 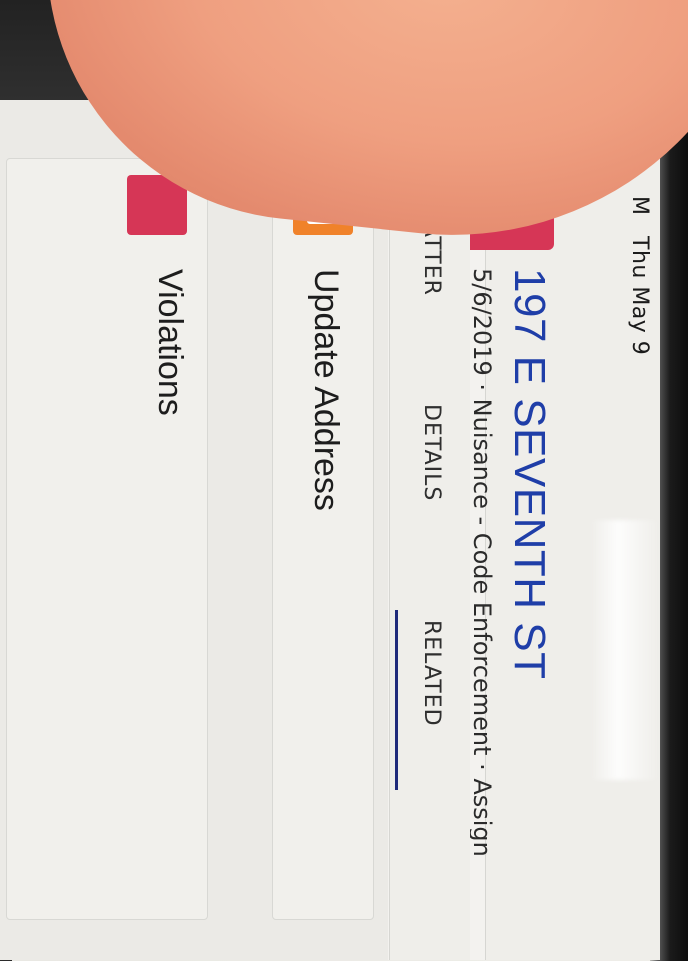 What do you see at coordinates (639, 296) in the screenshot?
I see `status-date: Thu May 9` at bounding box center [639, 296].